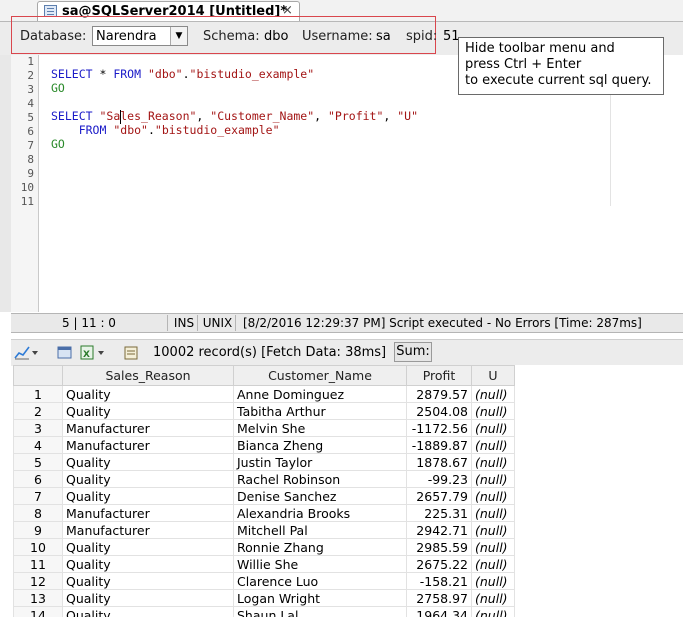 The image size is (683, 617). What do you see at coordinates (320, 394) in the screenshot?
I see `table-cell: Anne Dominguez` at bounding box center [320, 394].